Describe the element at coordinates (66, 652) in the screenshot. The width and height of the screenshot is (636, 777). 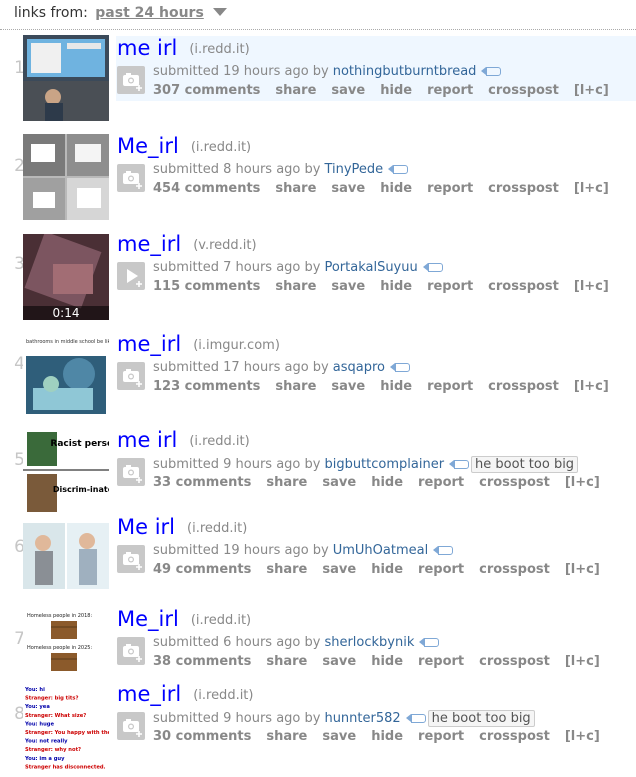
I see `post-thumbnail: Homeless people in 2018` at that location.